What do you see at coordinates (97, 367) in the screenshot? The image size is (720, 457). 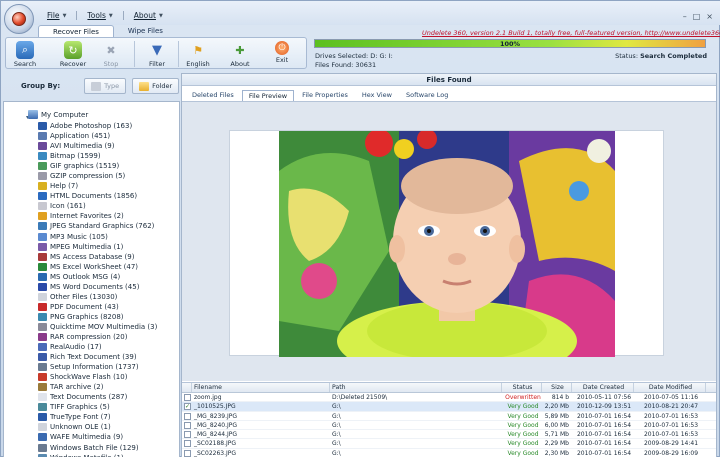 I see `tree-item: Setup Information (1737)` at bounding box center [97, 367].